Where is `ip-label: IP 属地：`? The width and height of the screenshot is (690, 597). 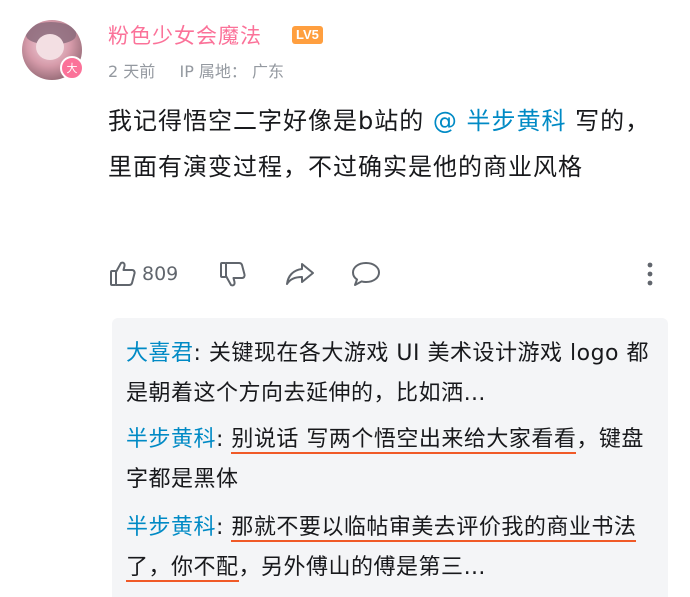 ip-label: IP 属地： is located at coordinates (213, 71).